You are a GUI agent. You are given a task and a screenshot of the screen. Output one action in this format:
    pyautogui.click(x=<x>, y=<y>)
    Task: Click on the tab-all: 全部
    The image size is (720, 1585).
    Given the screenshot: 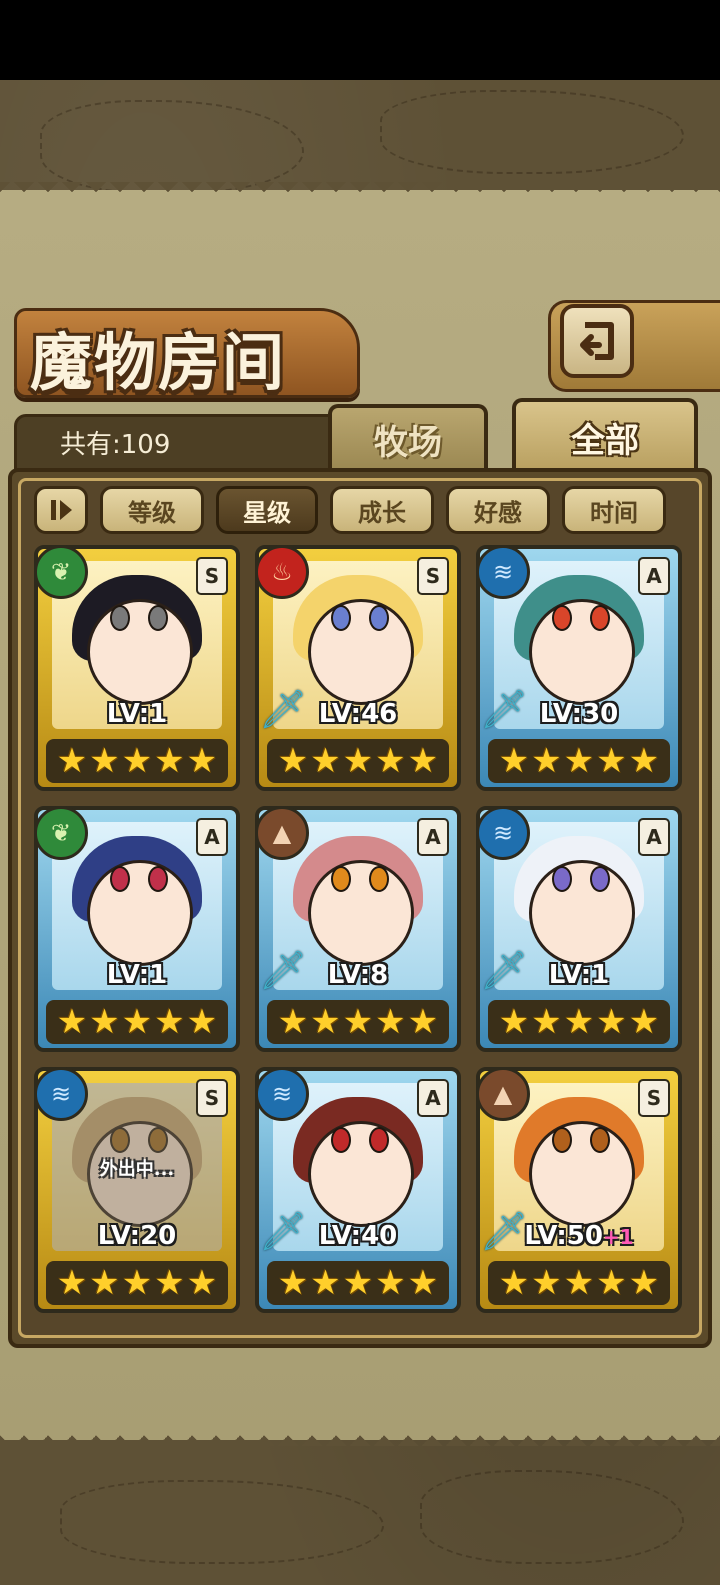 What is the action you would take?
    pyautogui.click(x=605, y=435)
    